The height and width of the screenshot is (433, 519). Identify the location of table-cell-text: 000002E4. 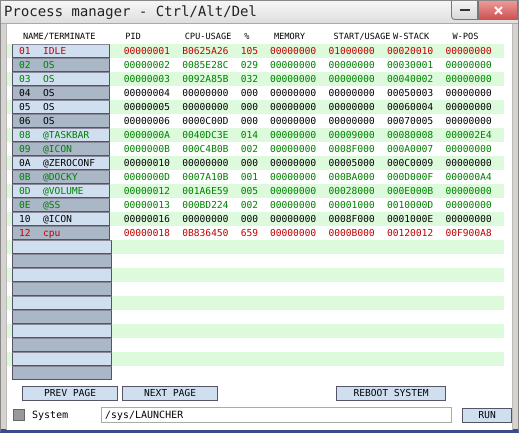
(469, 135).